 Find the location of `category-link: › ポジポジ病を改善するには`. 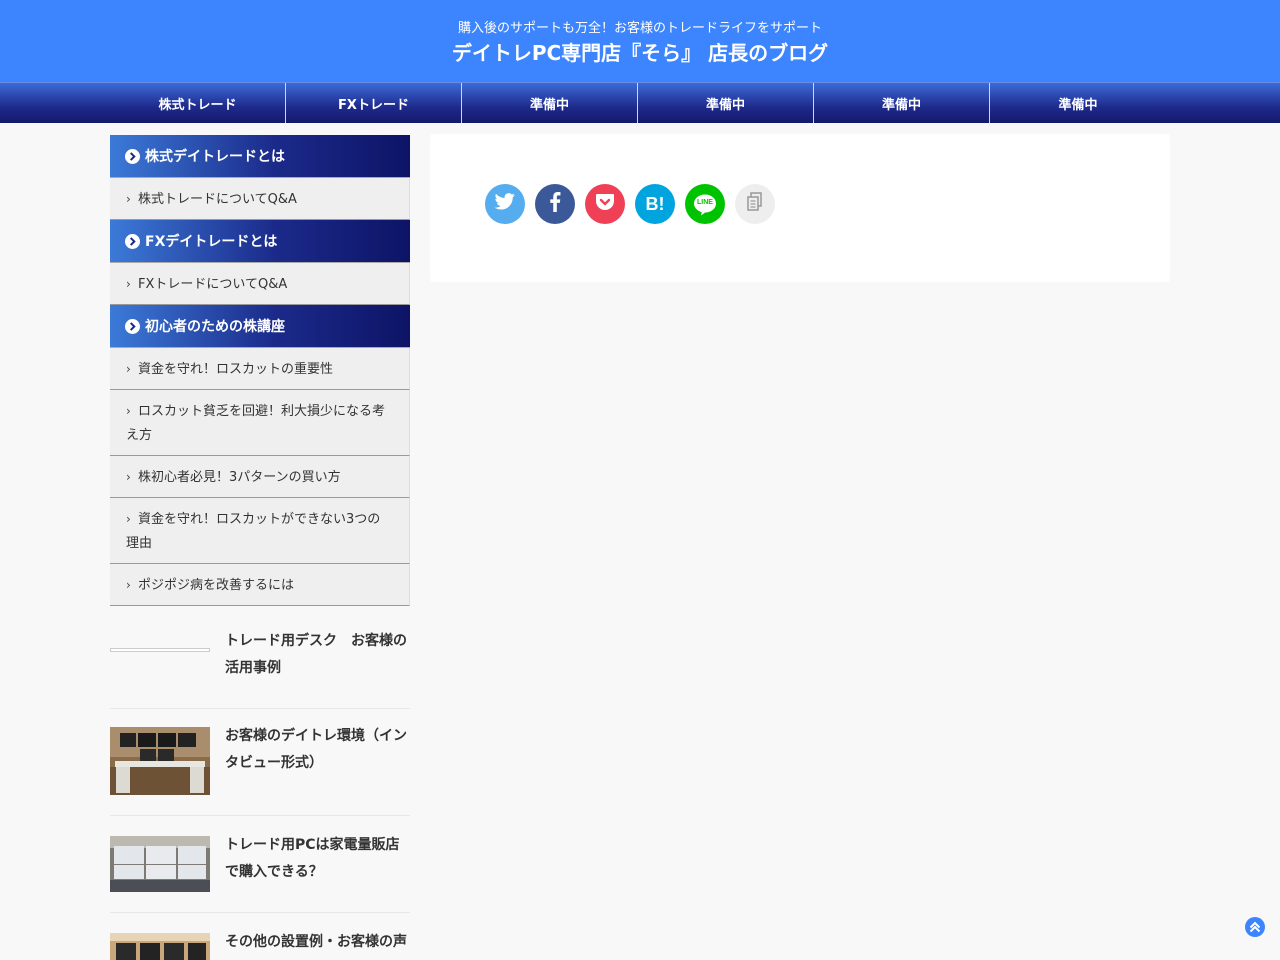

category-link: › ポジポジ病を改善するには is located at coordinates (260, 585).